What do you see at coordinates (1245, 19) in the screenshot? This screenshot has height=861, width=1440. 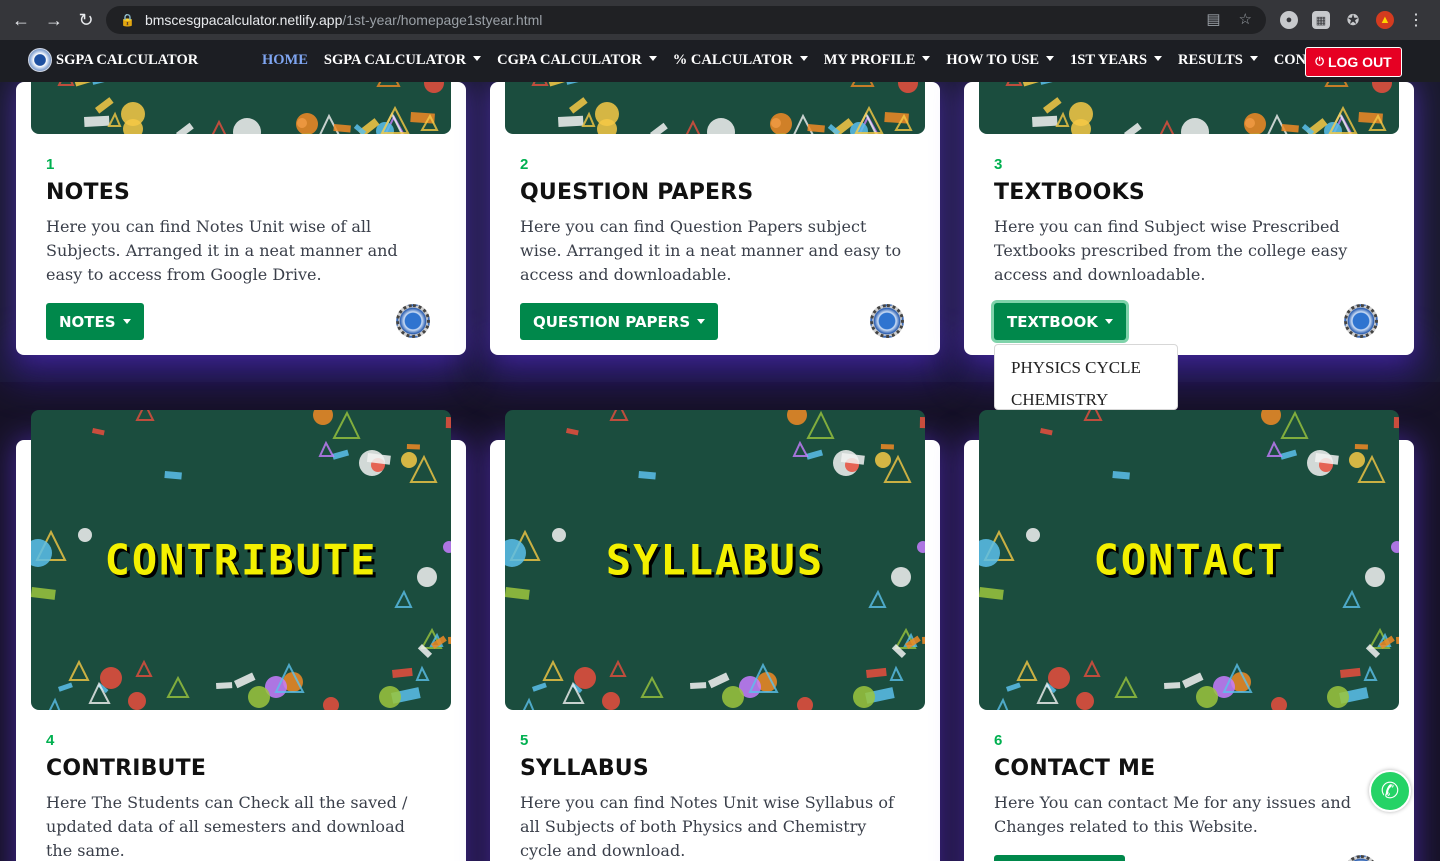 I see `bookmark-star-icon: ☆` at bounding box center [1245, 19].